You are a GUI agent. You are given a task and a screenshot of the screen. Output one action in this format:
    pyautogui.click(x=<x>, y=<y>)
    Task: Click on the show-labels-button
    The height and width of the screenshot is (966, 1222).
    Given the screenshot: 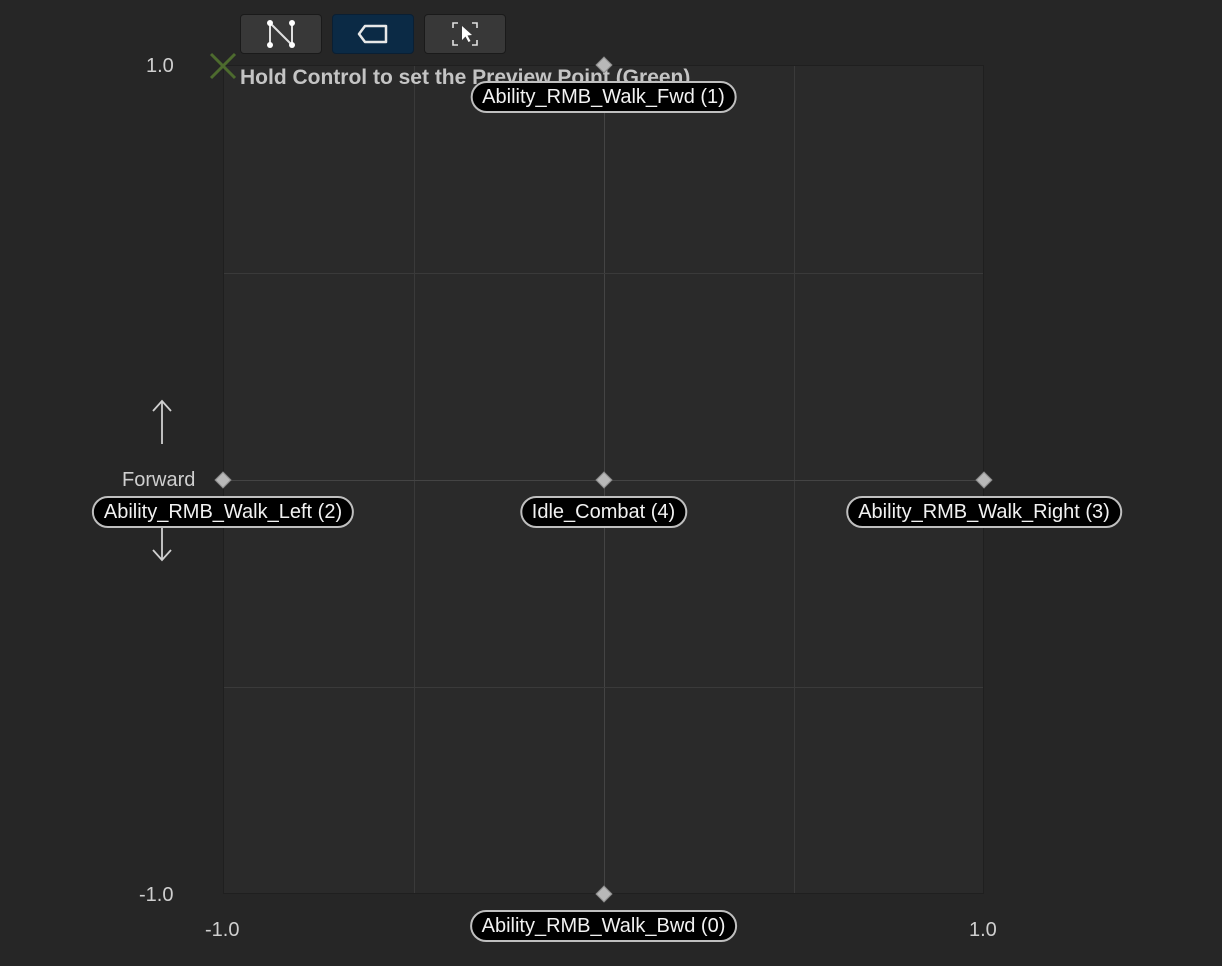 What is the action you would take?
    pyautogui.click(x=373, y=34)
    